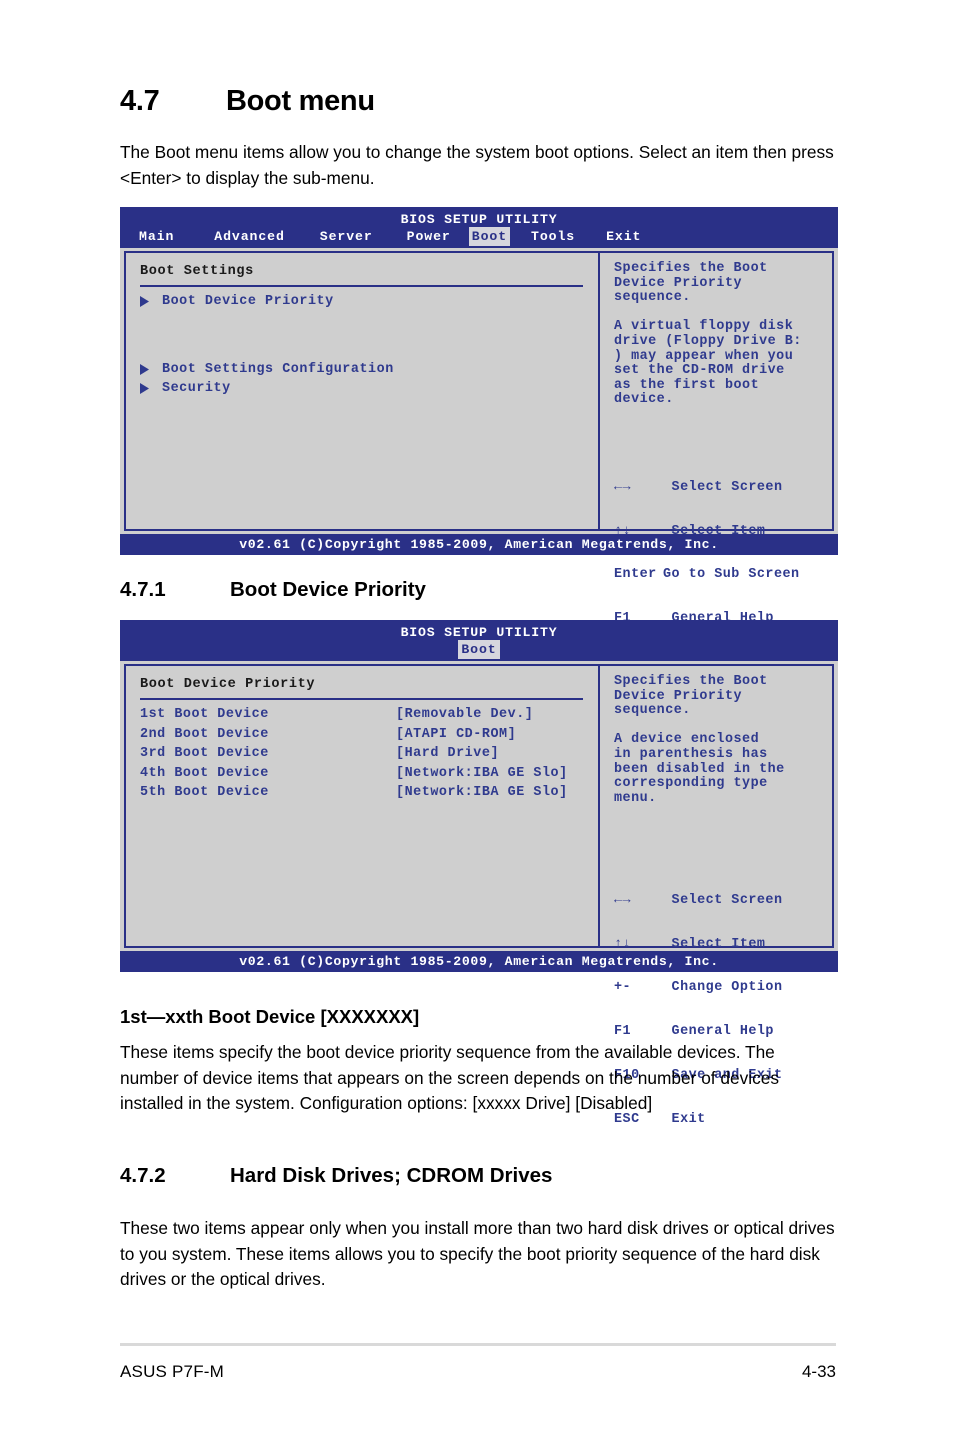 Image resolution: width=954 pixels, height=1438 pixels. What do you see at coordinates (553, 236) in the screenshot?
I see `bios1-tab-tools: Tools` at bounding box center [553, 236].